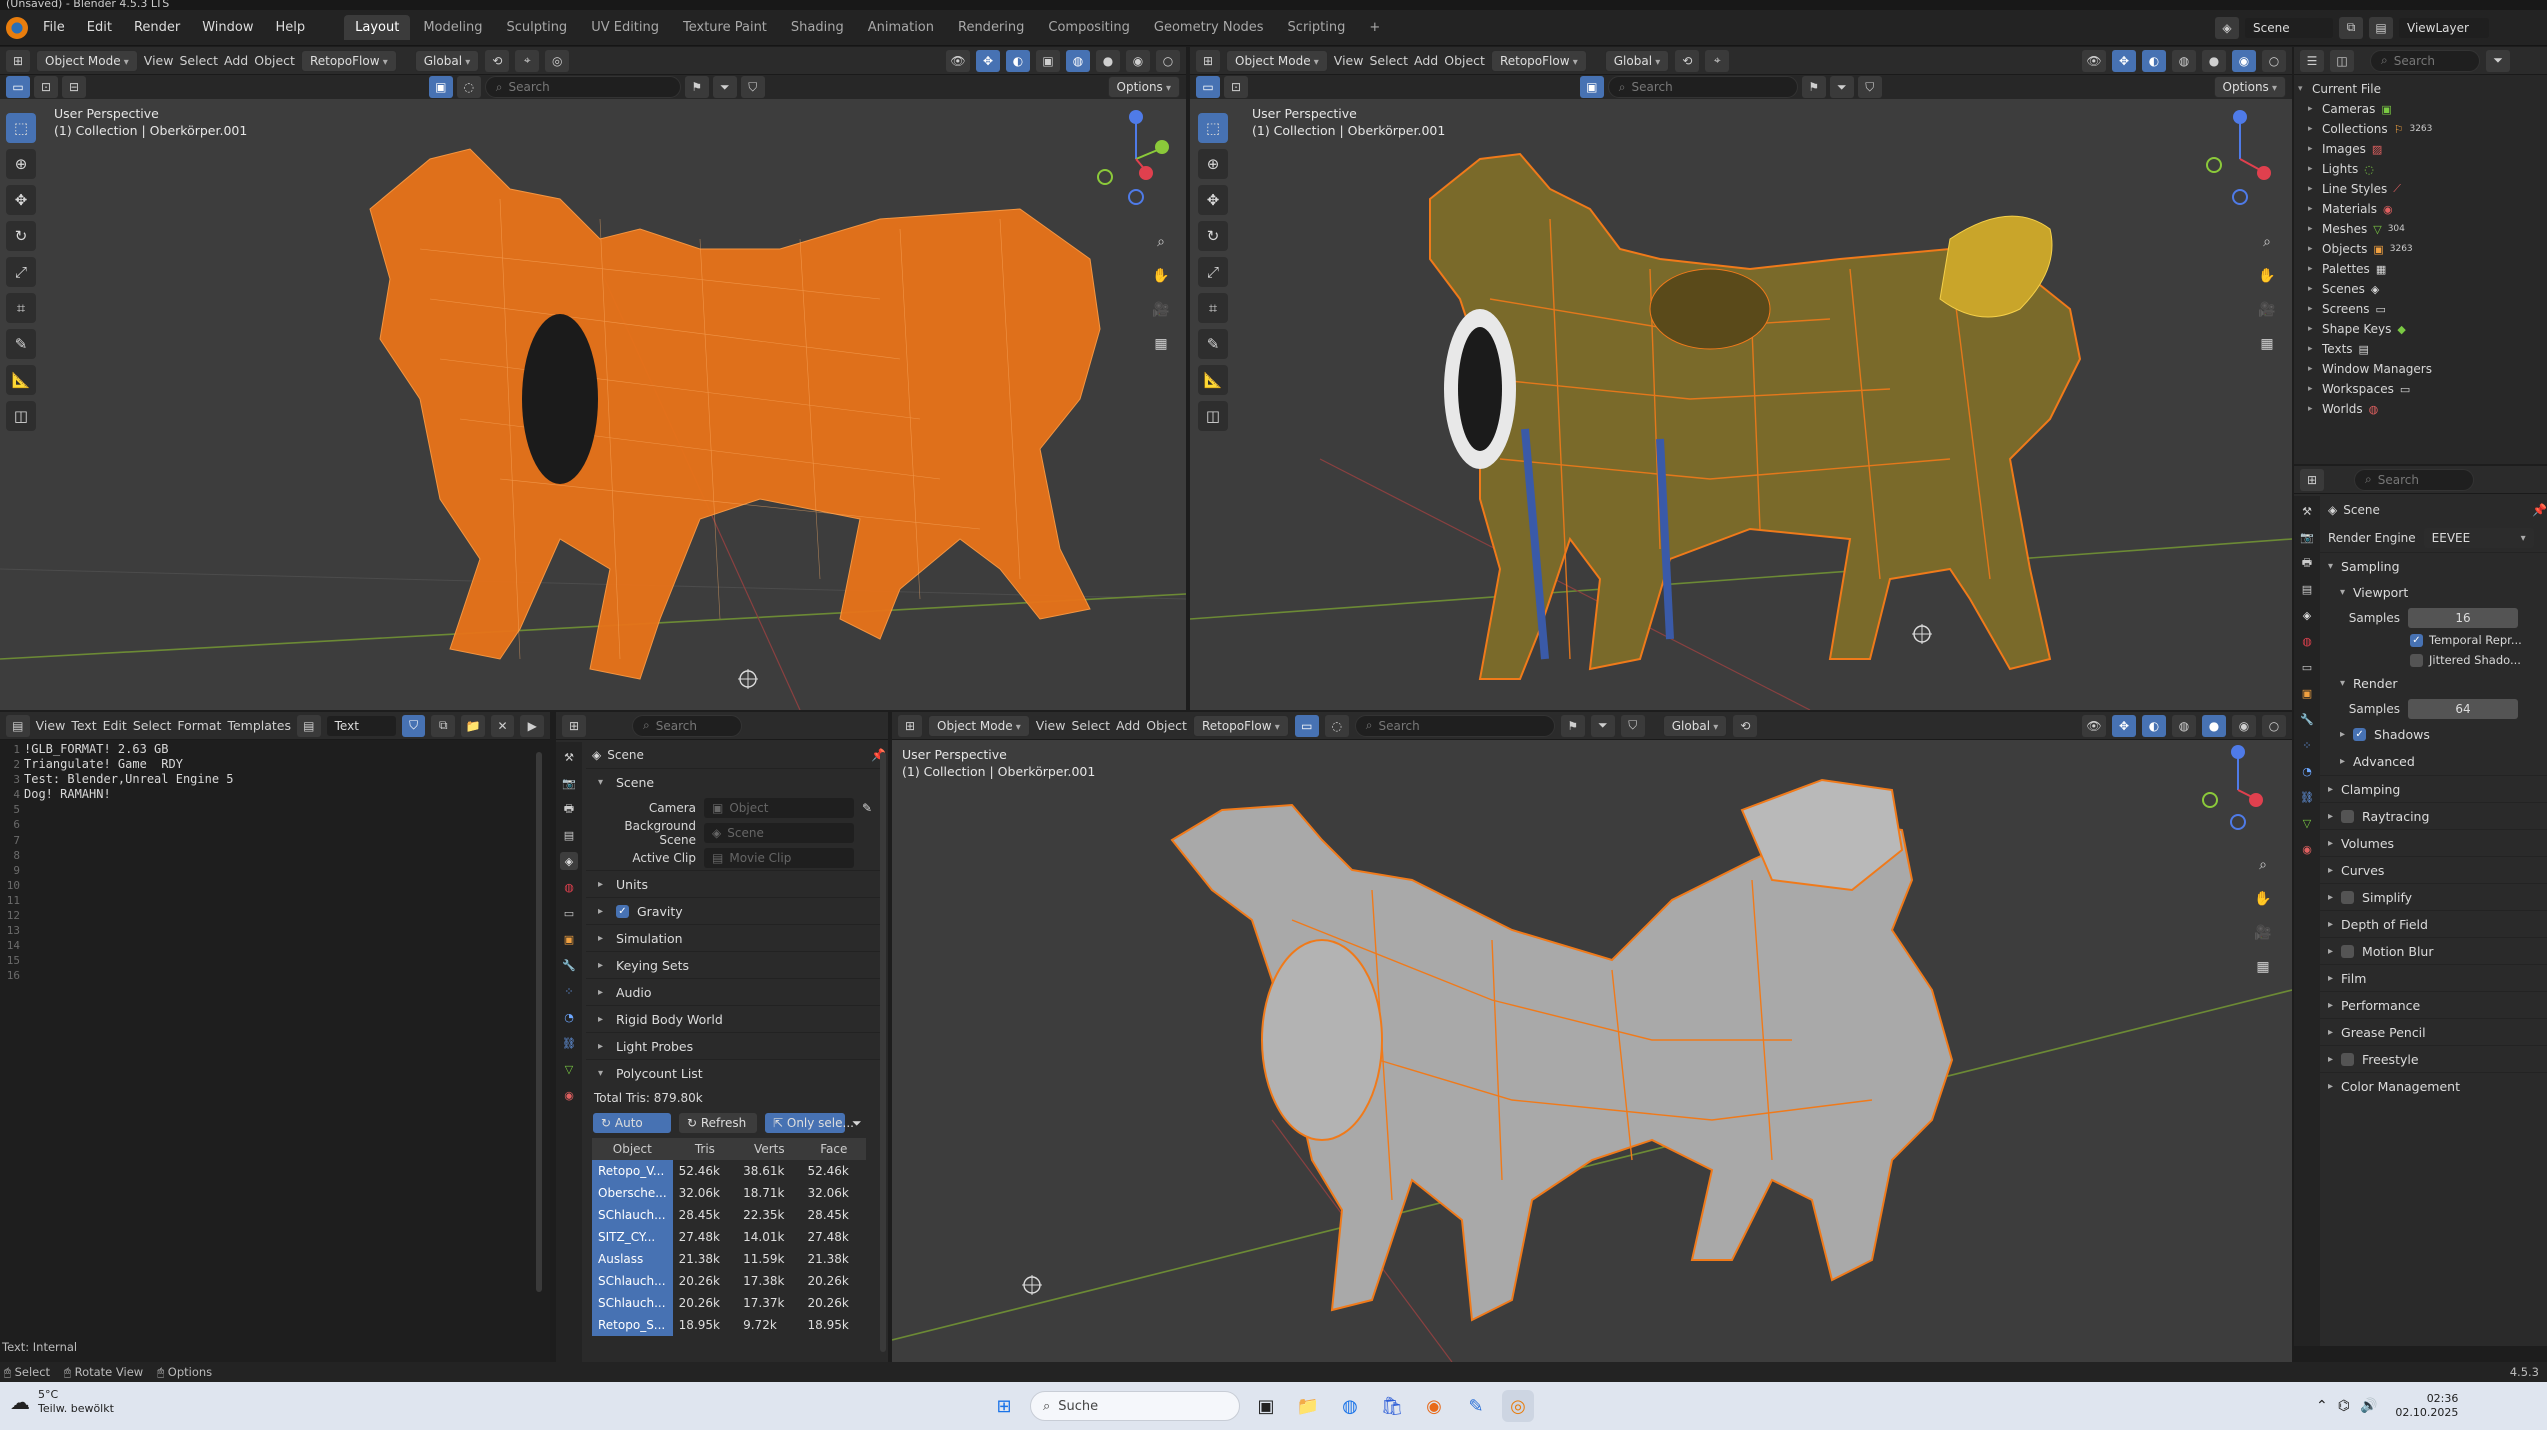 The image size is (2547, 1430). I want to click on move-tool: ✥, so click(1213, 200).